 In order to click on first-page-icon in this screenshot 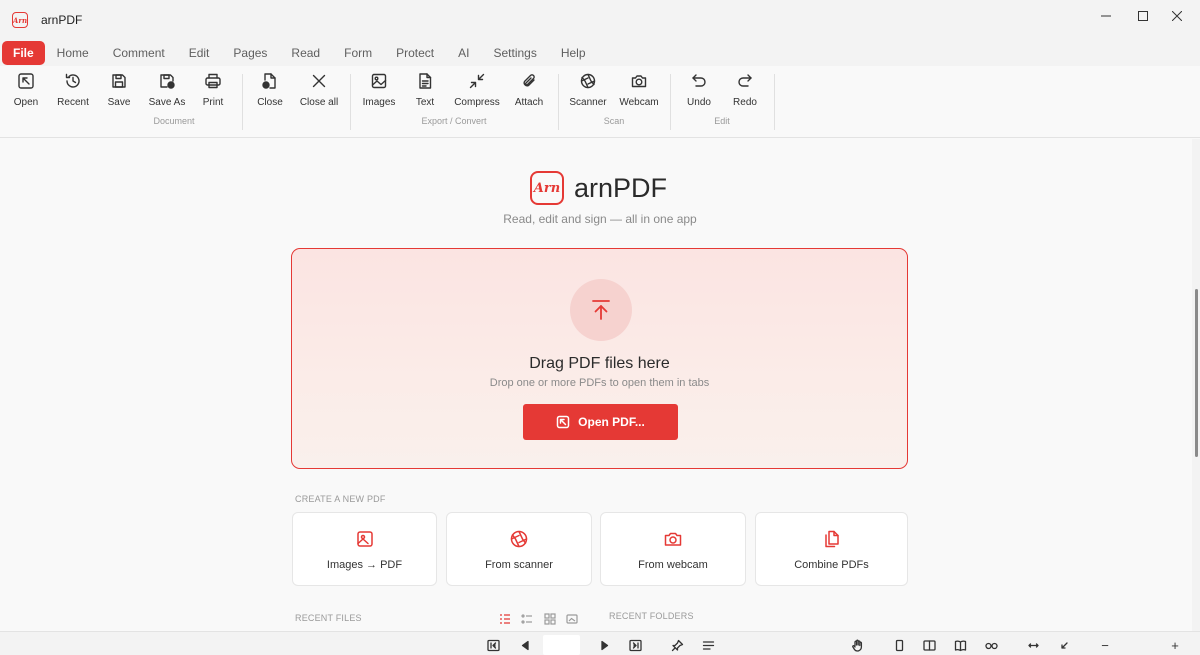, I will do `click(493, 645)`.